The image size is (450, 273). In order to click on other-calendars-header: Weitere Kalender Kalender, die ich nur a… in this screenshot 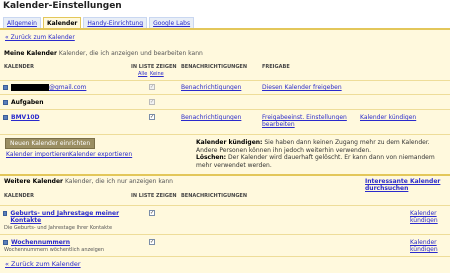, I will do `click(88, 181)`.